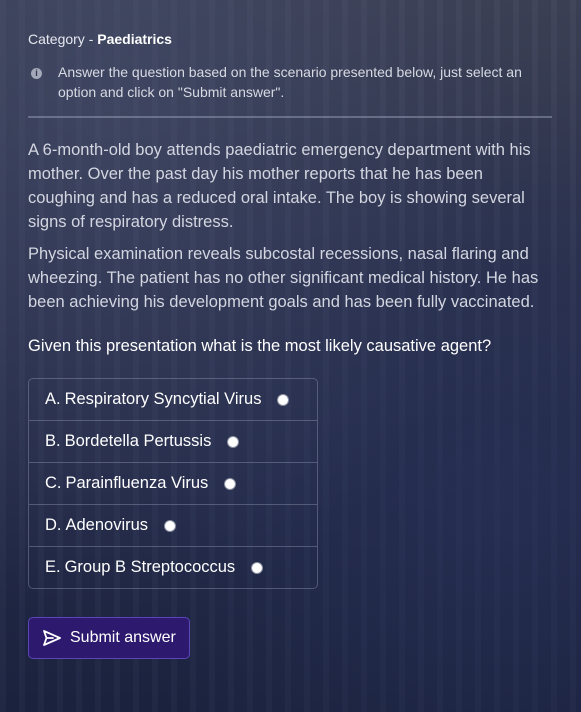  Describe the element at coordinates (123, 637) in the screenshot. I see `submit-label: Submit answer` at that location.